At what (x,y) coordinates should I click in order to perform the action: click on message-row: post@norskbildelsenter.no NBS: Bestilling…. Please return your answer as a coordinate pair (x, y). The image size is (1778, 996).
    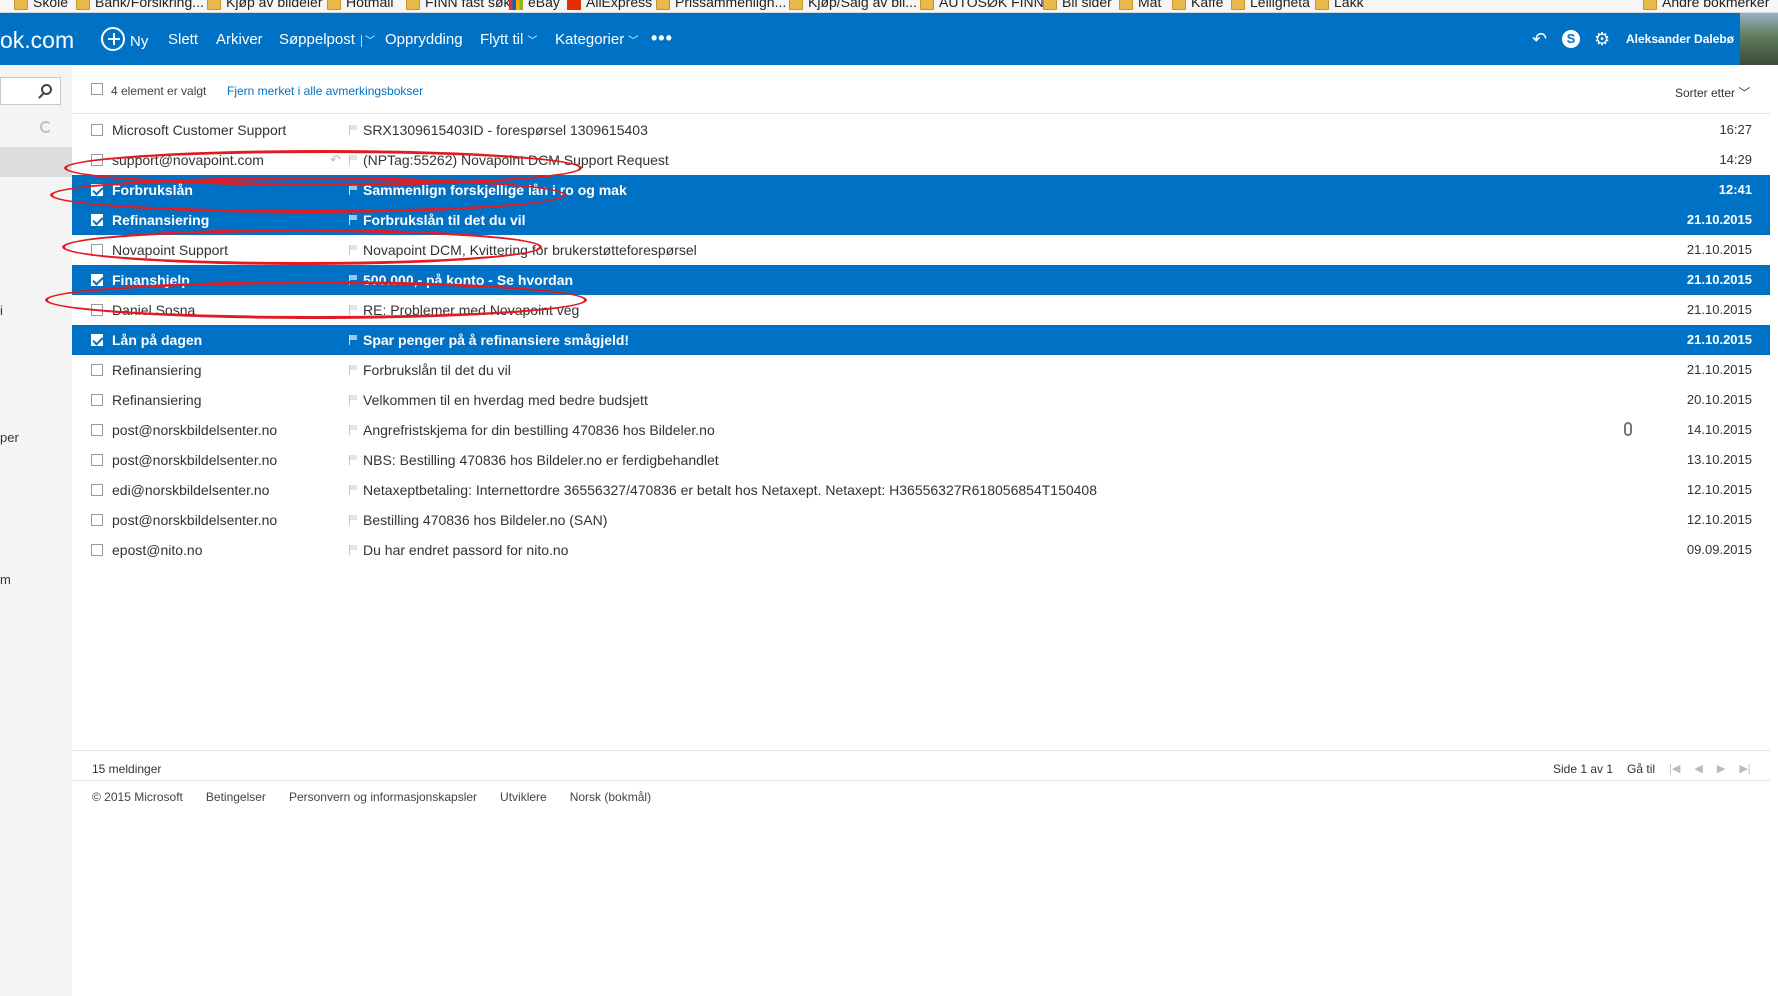
    Looking at the image, I should click on (921, 460).